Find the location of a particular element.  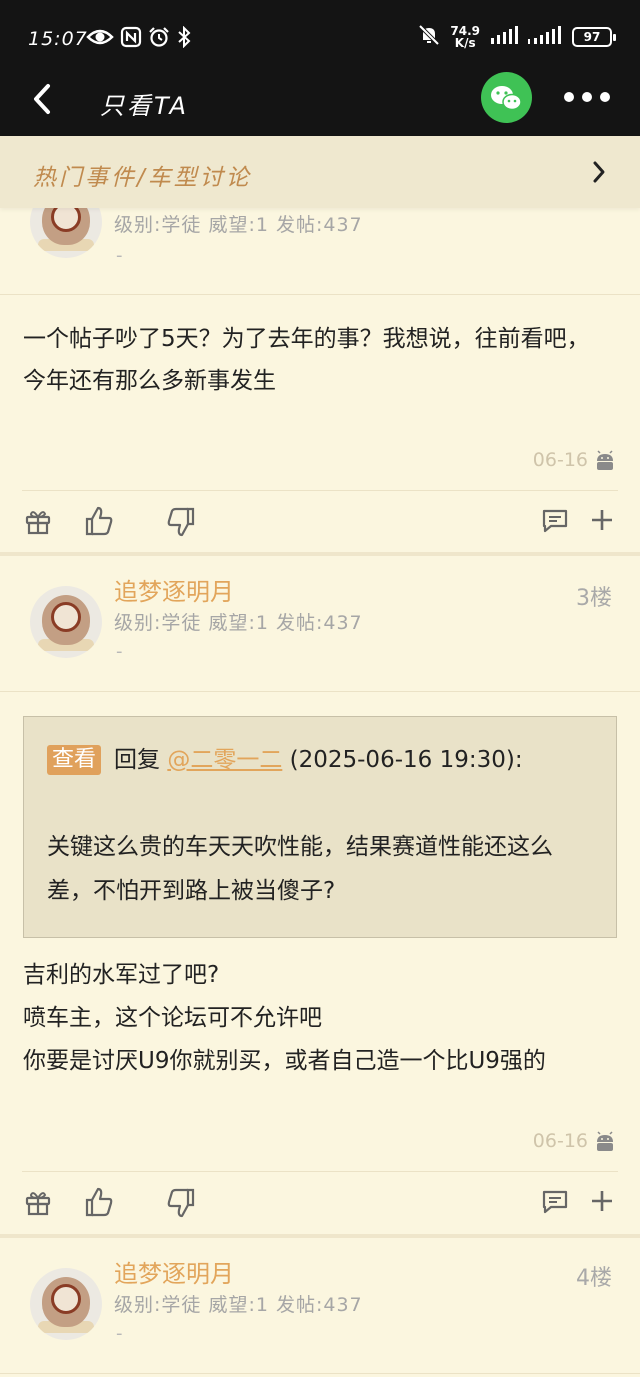

mention-link: @二零一二 is located at coordinates (224, 760).